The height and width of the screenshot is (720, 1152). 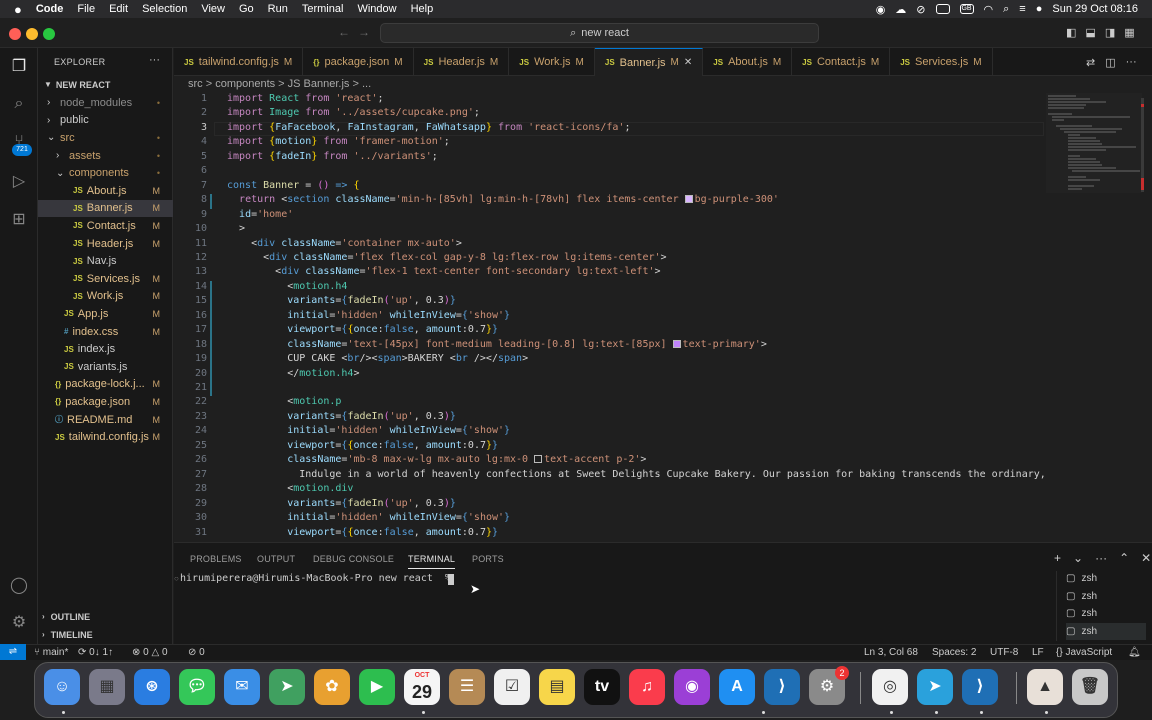 I want to click on notifications-bell-icon: 🔔︎, so click(x=1134, y=652).